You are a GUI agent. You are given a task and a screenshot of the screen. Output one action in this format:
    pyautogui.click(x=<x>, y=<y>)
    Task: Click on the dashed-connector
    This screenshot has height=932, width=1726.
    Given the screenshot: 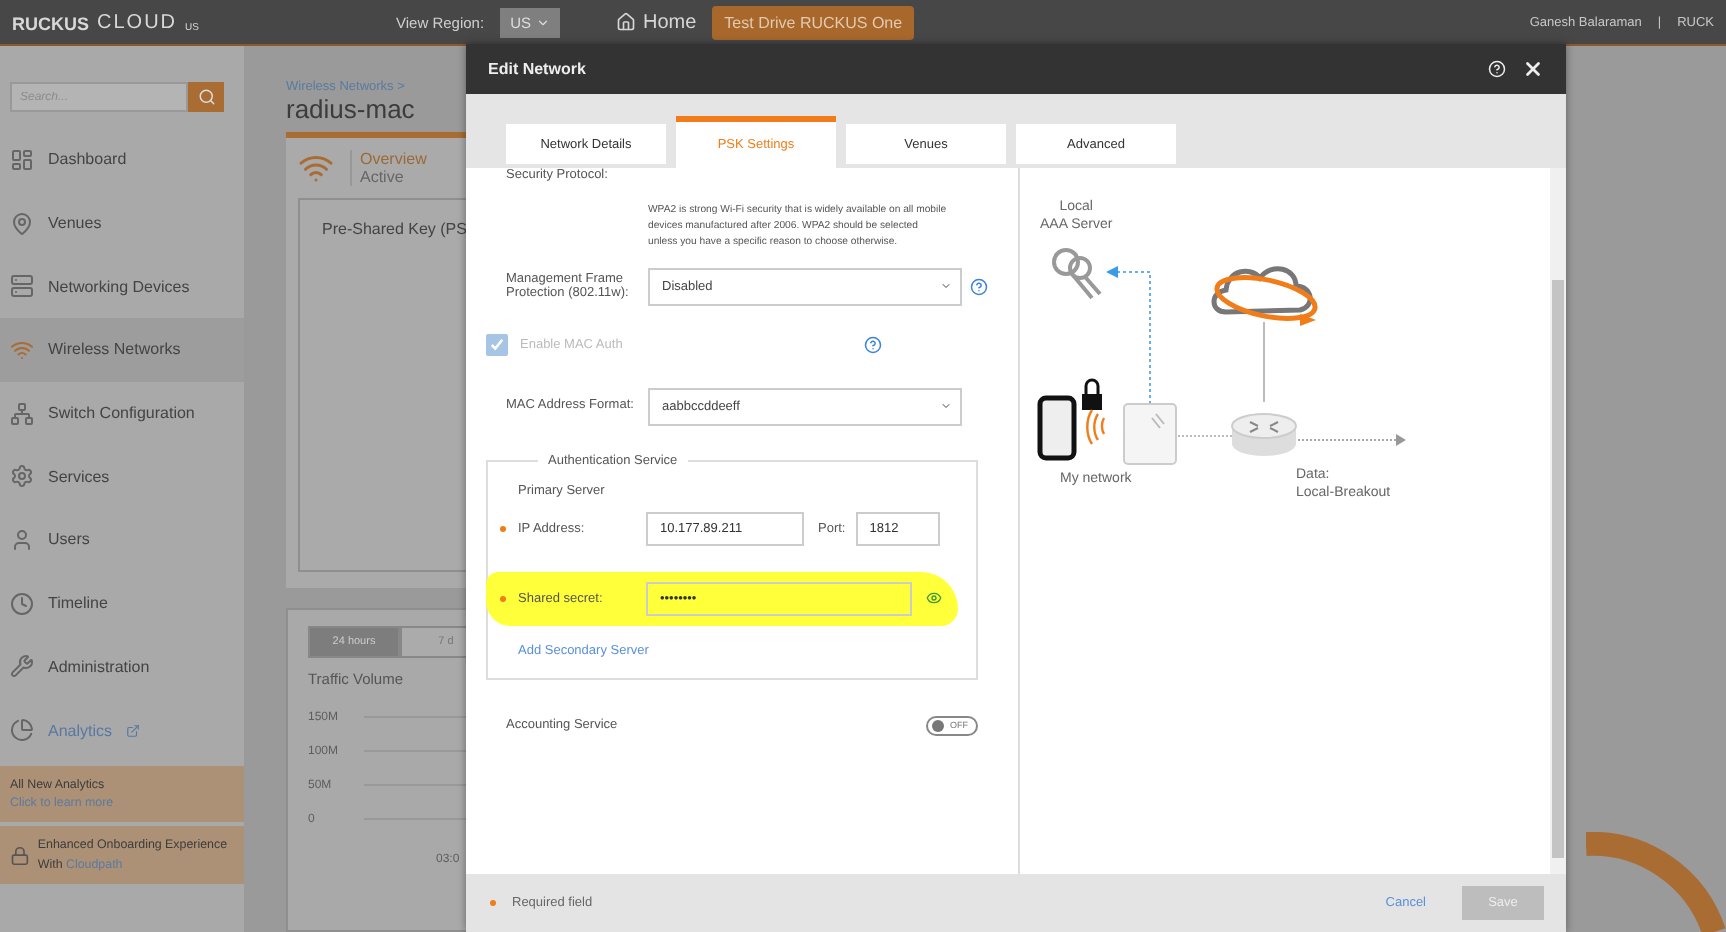 What is the action you would take?
    pyautogui.click(x=1128, y=335)
    